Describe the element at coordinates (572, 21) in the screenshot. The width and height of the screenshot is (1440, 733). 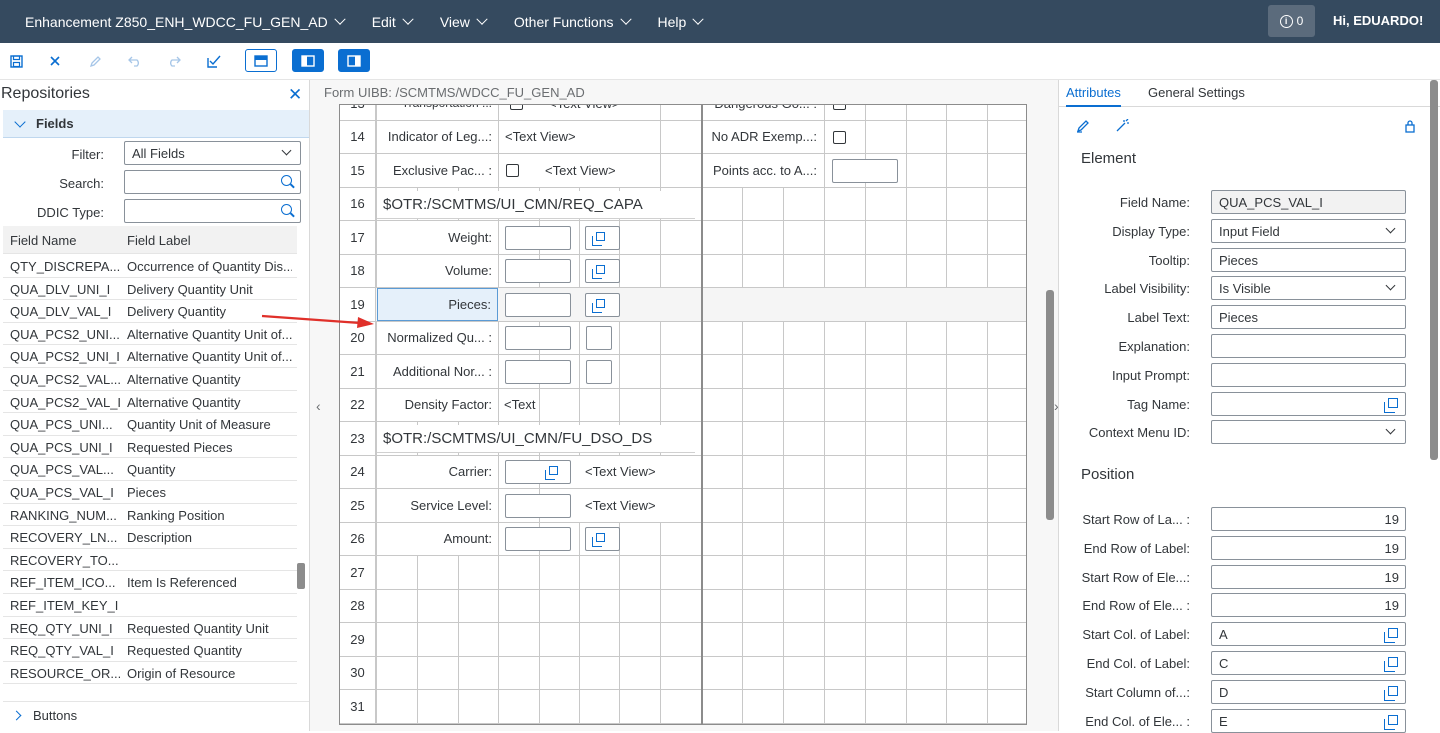
I see `menu-other-functions: Other Functions` at that location.